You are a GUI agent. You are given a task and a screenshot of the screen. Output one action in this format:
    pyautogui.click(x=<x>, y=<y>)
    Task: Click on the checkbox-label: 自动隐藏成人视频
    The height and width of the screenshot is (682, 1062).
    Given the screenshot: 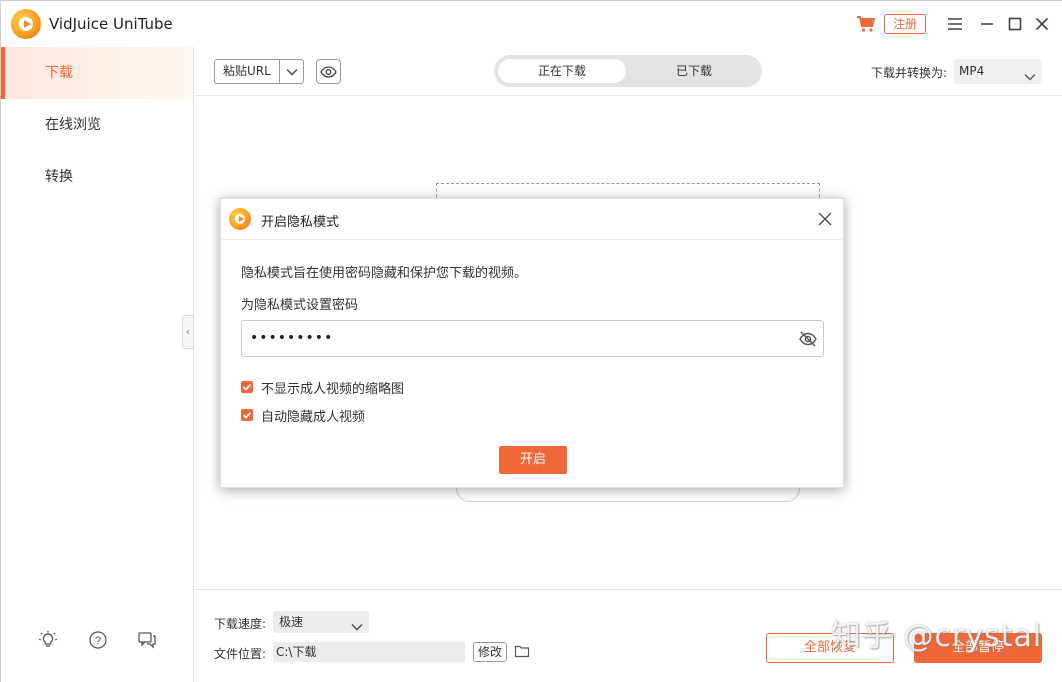 What is the action you would take?
    pyautogui.click(x=313, y=417)
    